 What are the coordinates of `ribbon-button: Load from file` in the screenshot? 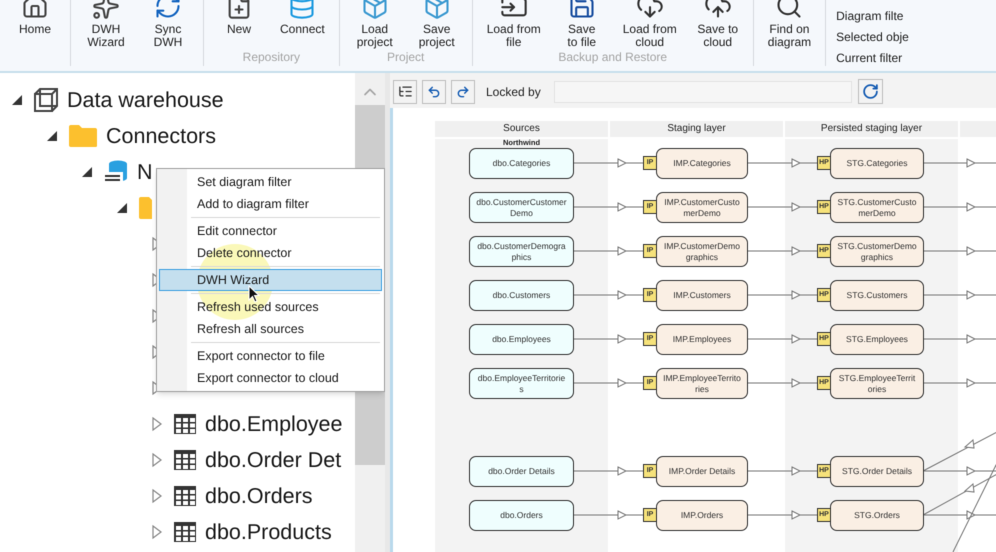 It's located at (513, 25).